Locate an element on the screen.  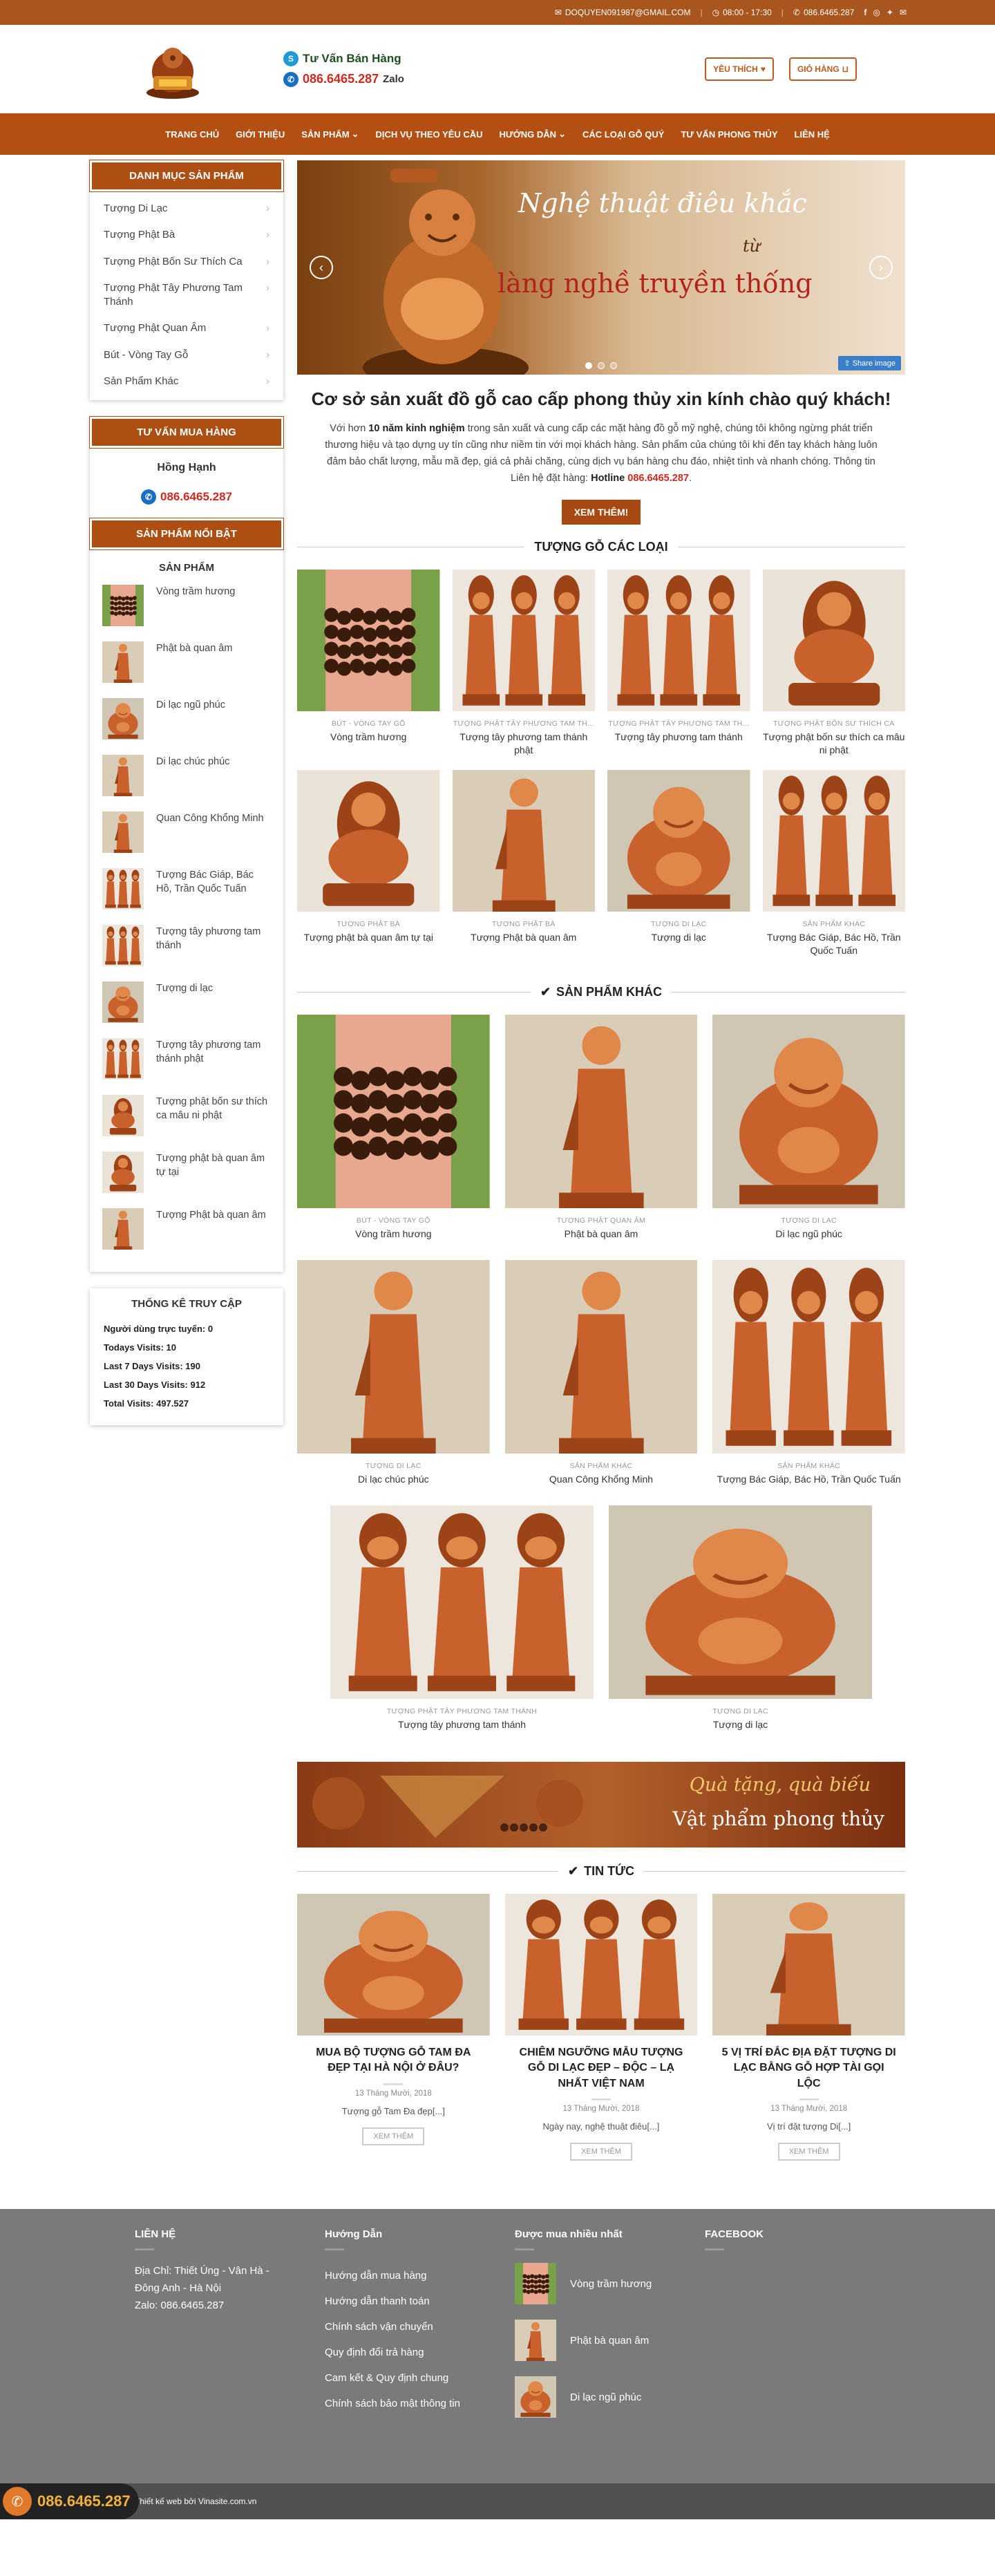
product-card: TƯỢNG DI LẠC Di lạc ngũ phúc is located at coordinates (808, 1128).